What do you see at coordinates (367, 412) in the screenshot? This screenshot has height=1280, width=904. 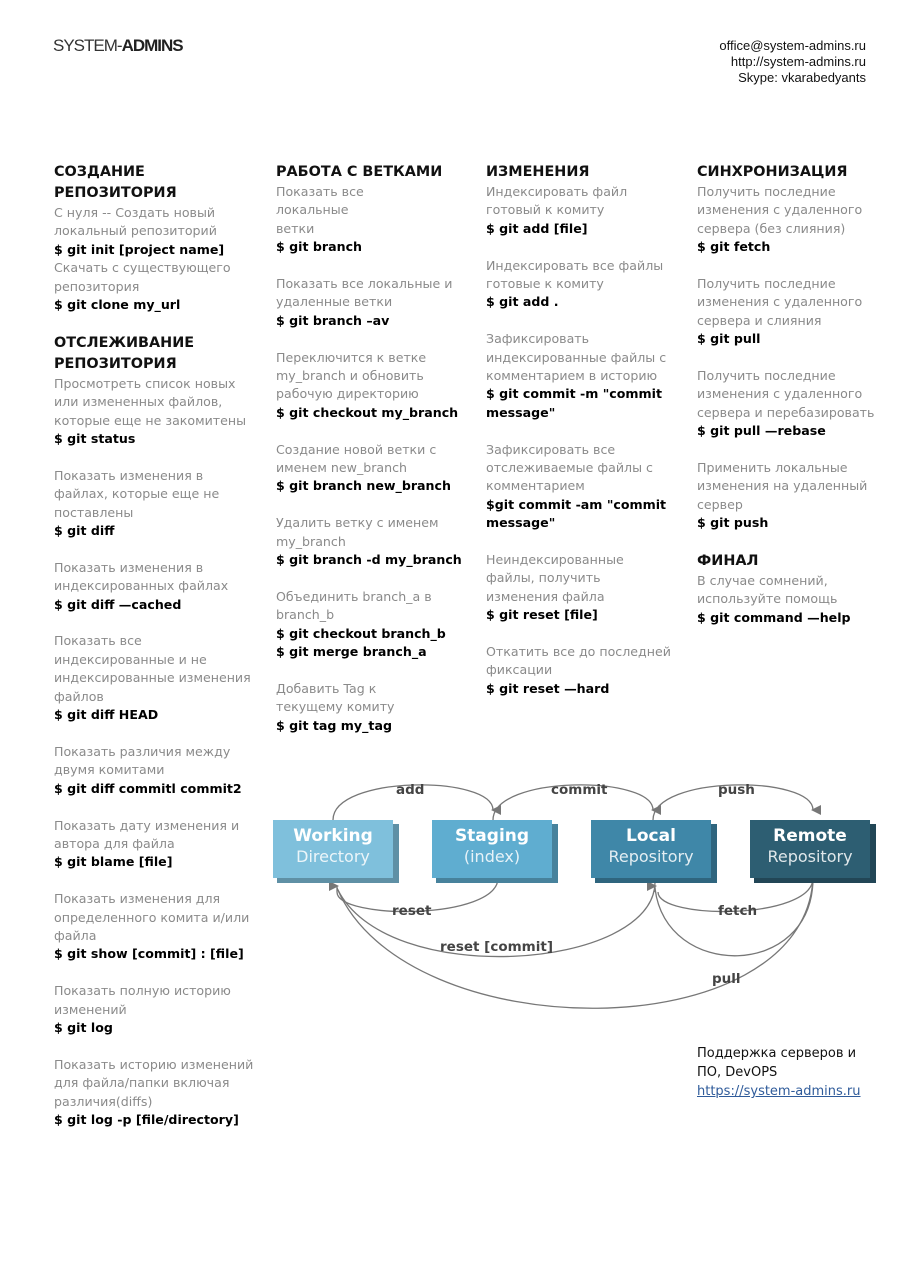 I see `command-text: $ git checkout my_branch` at bounding box center [367, 412].